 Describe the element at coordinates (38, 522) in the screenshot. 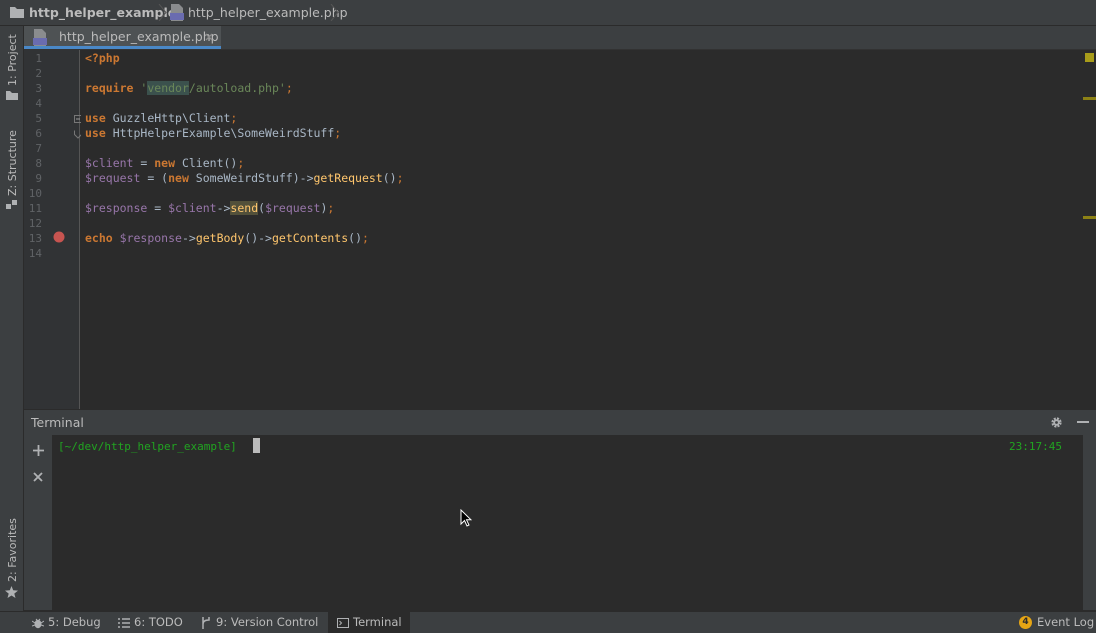

I see `terminal-toolbar` at that location.